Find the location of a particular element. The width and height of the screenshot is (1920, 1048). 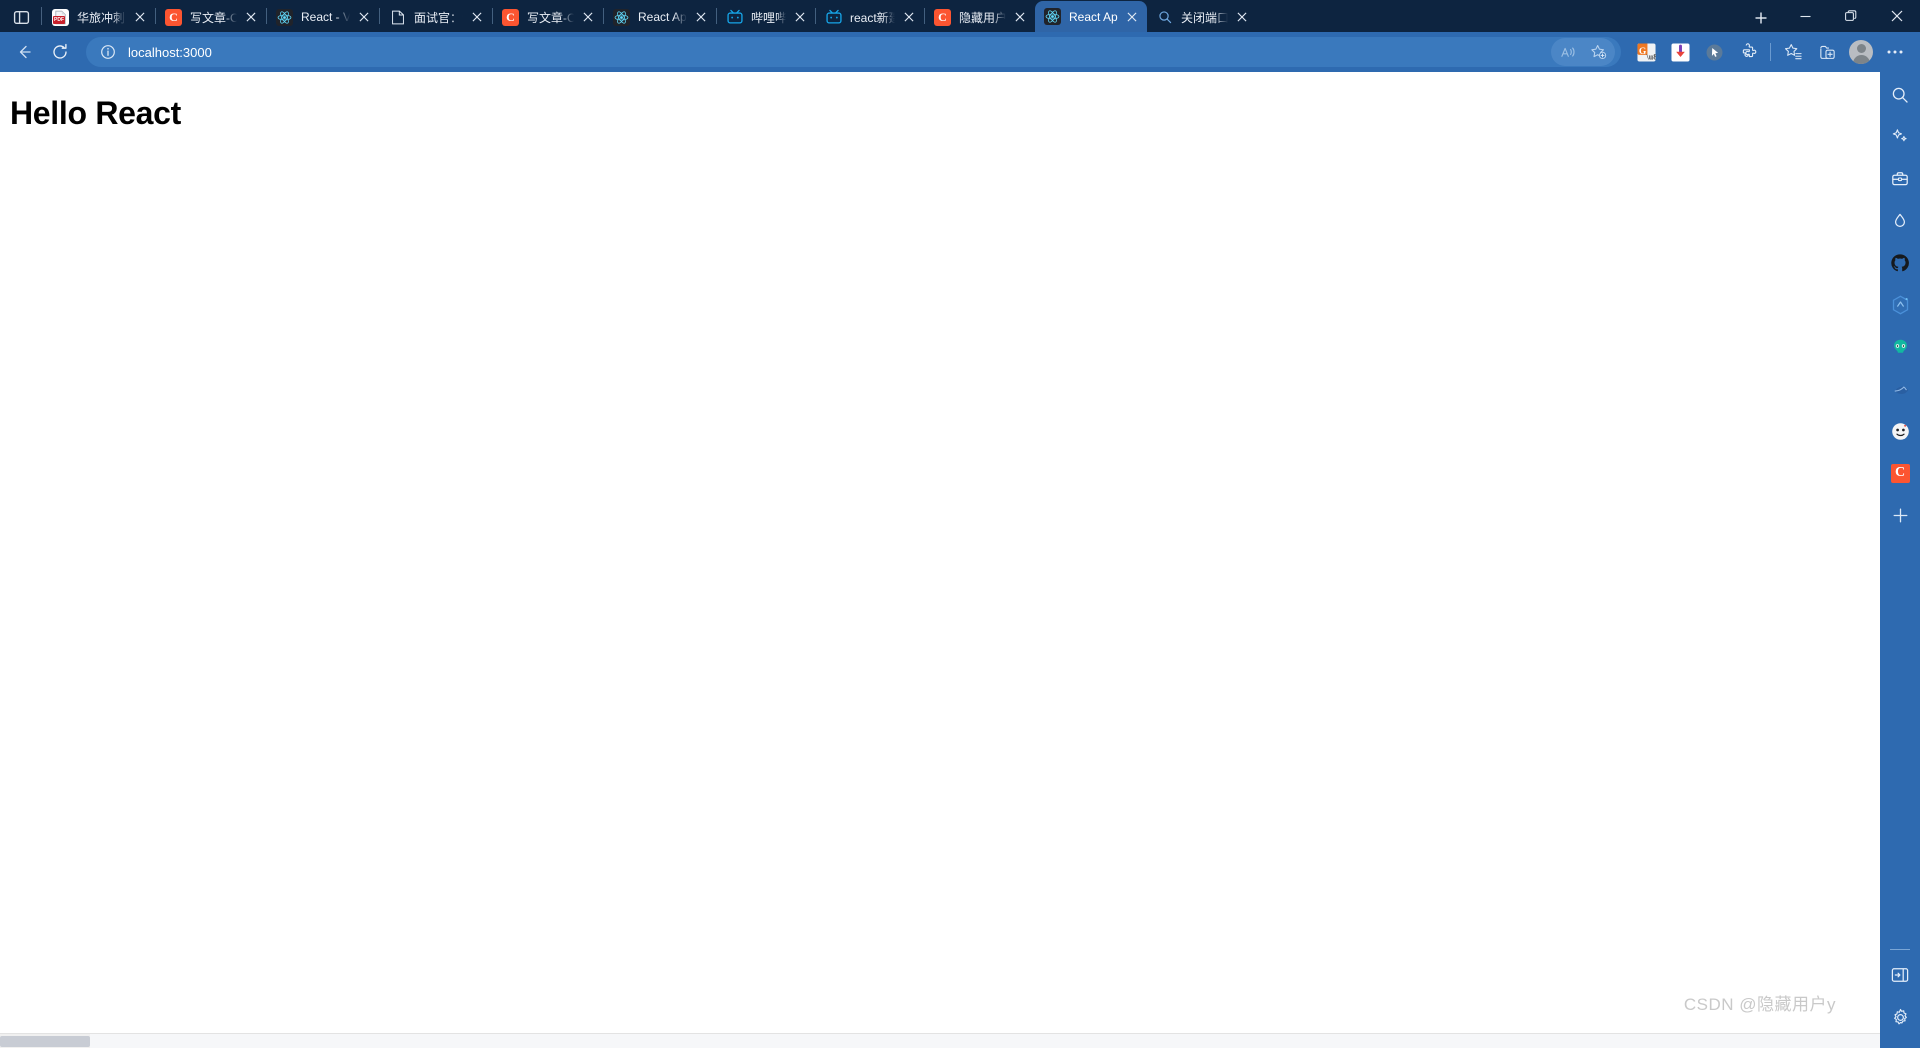

address-bar-actions is located at coordinates (1583, 52).